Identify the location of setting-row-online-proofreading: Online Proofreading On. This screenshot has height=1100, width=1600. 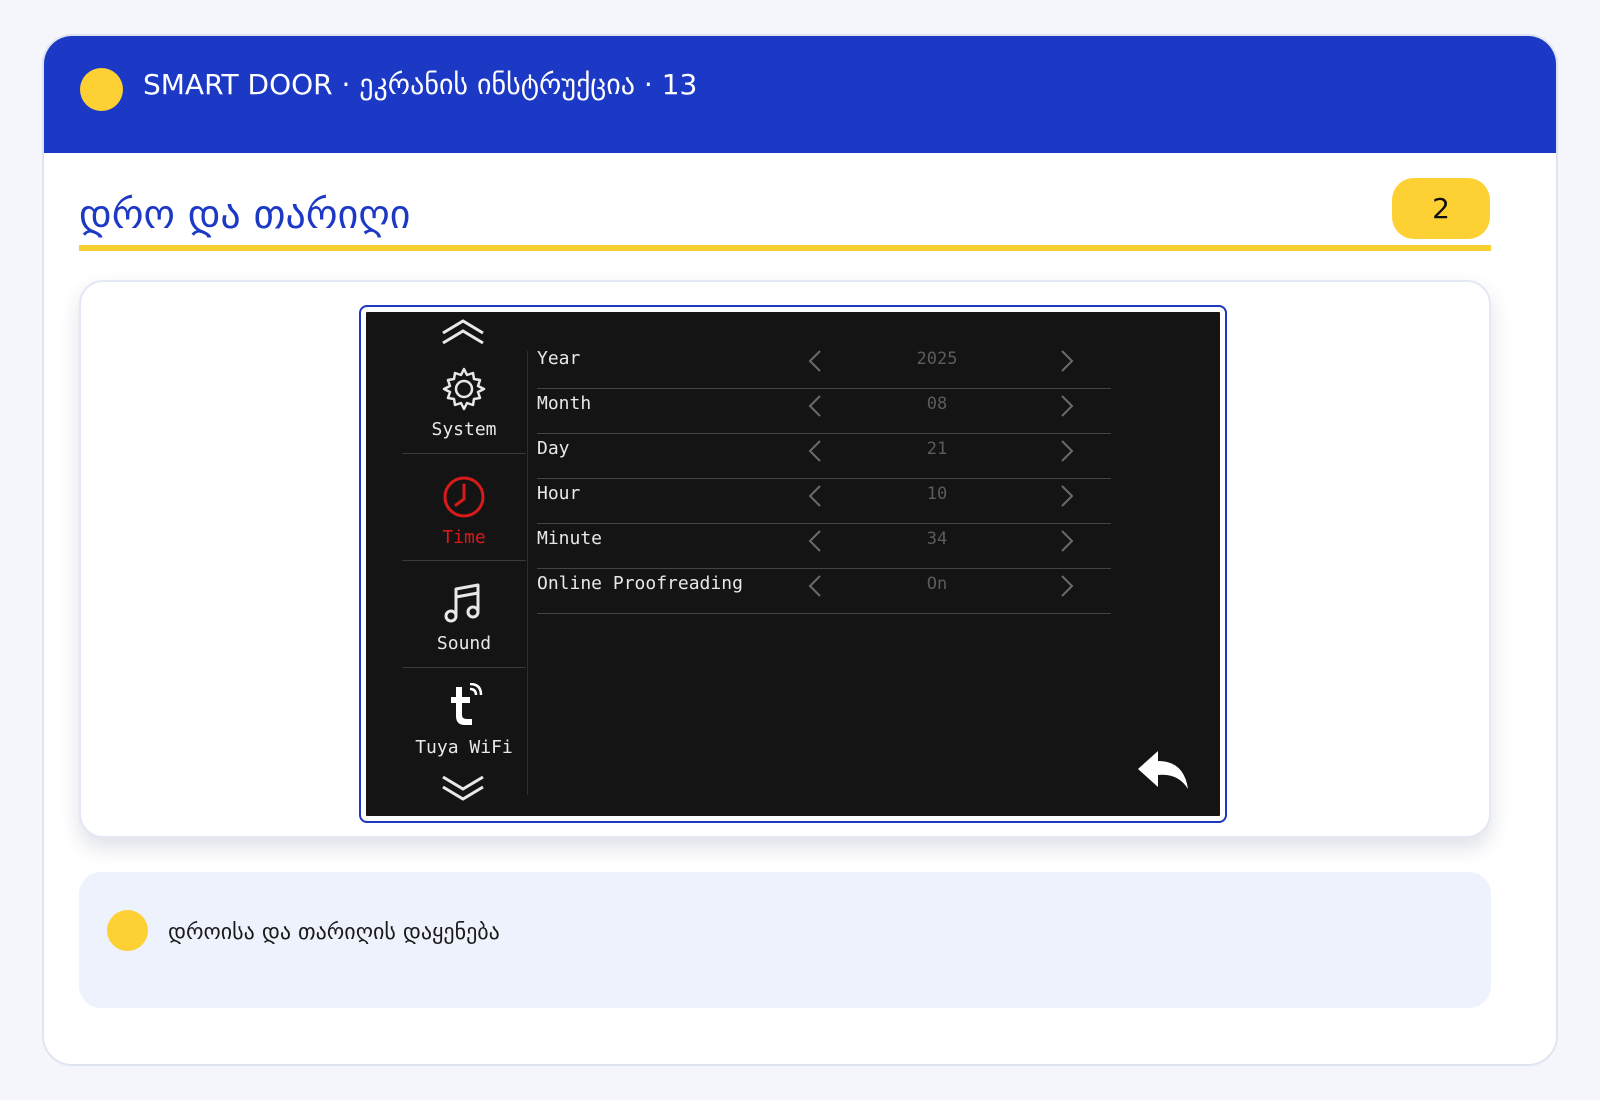
(824, 591).